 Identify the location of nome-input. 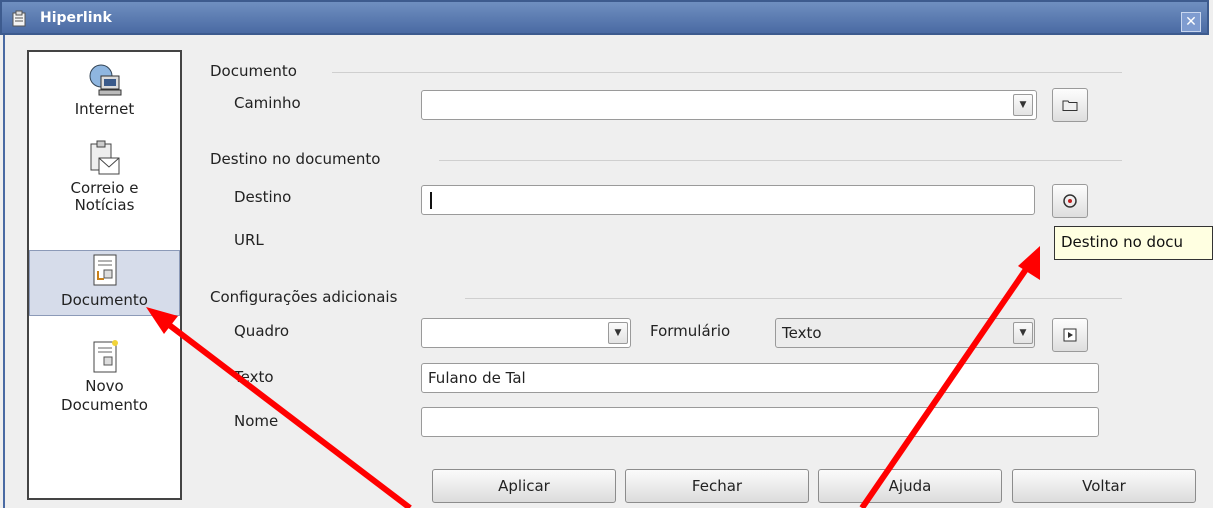
(760, 422).